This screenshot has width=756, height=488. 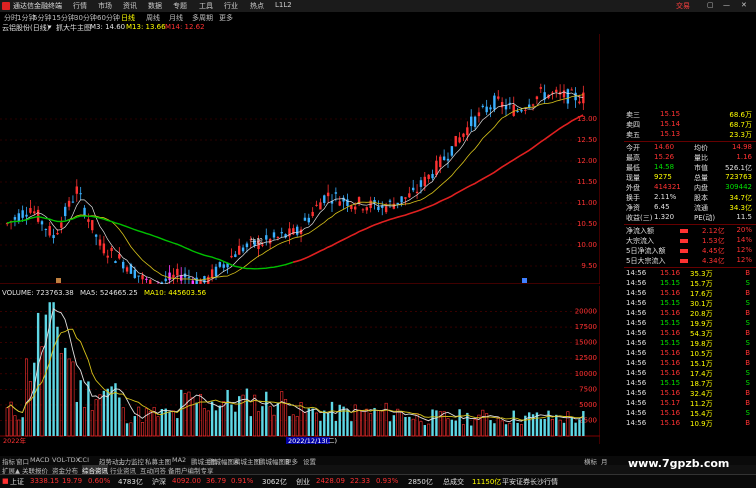 I want to click on minimize-icon: —, so click(x=726, y=5).